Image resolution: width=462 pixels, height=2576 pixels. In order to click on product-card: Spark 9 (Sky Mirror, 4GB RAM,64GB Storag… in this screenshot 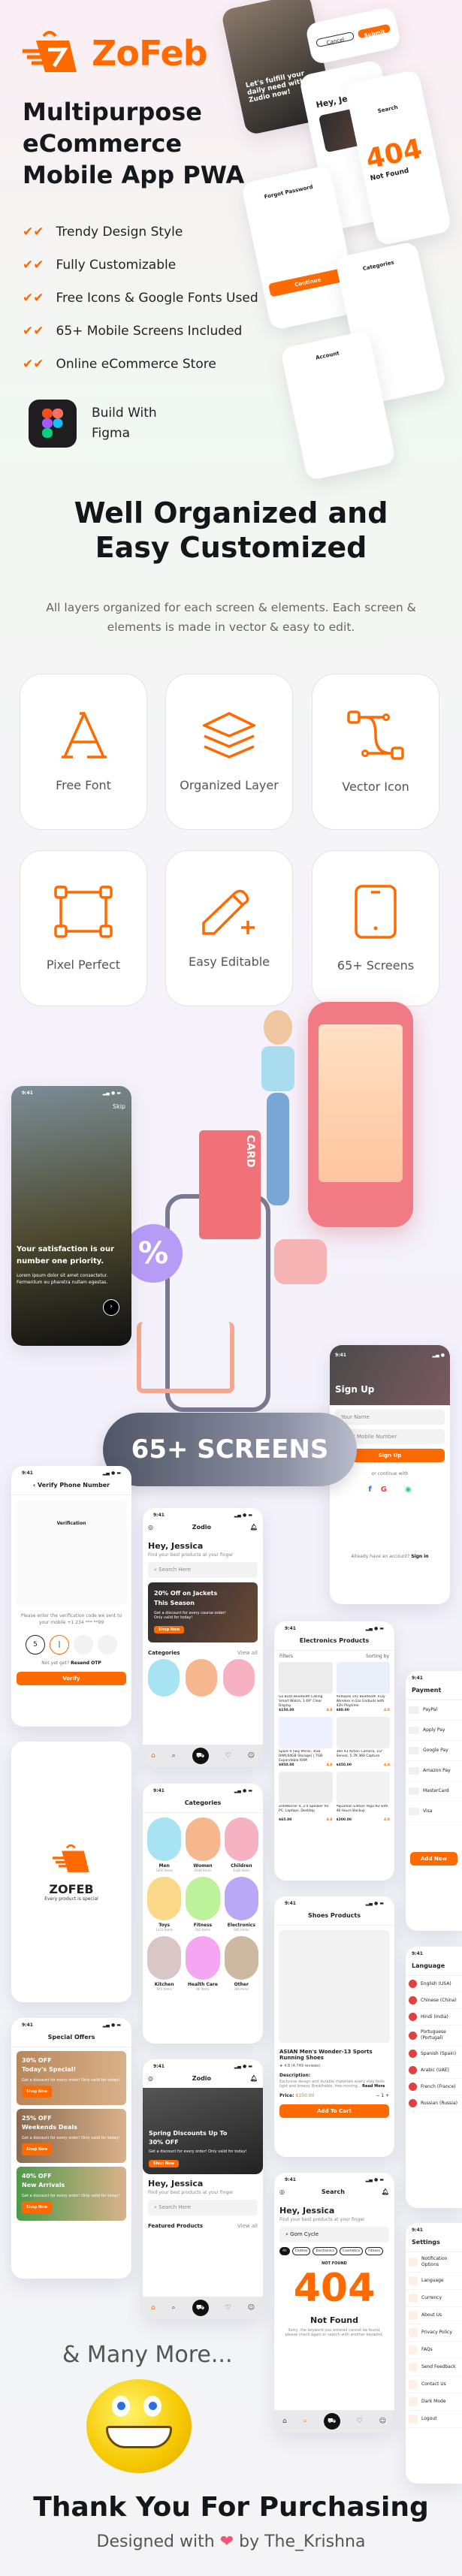, I will do `click(306, 1742)`.